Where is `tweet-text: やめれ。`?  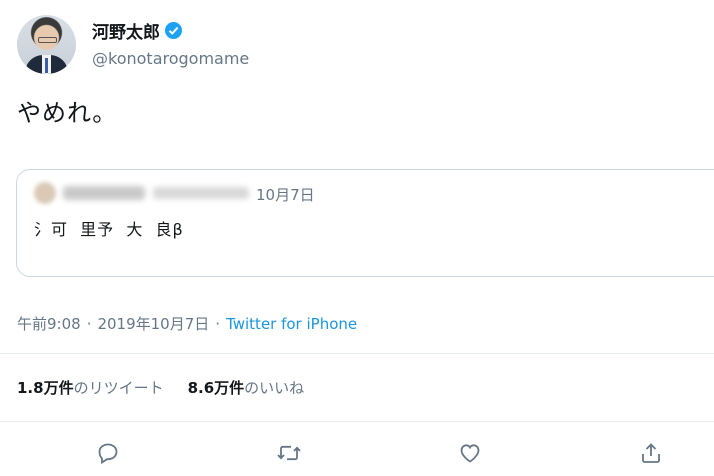
tweet-text: やめれ。 is located at coordinates (67, 113).